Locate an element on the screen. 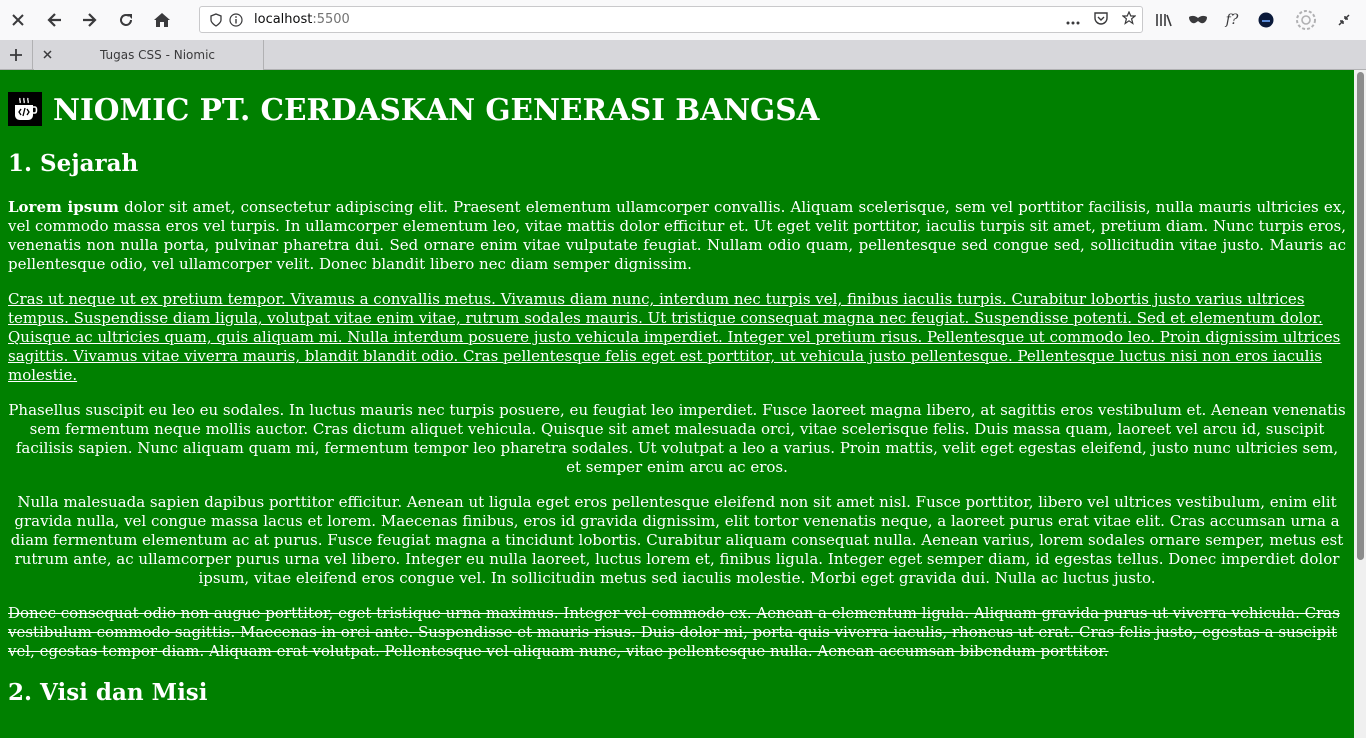 The image size is (1366, 738). pocket-icon is located at coordinates (1101, 19).